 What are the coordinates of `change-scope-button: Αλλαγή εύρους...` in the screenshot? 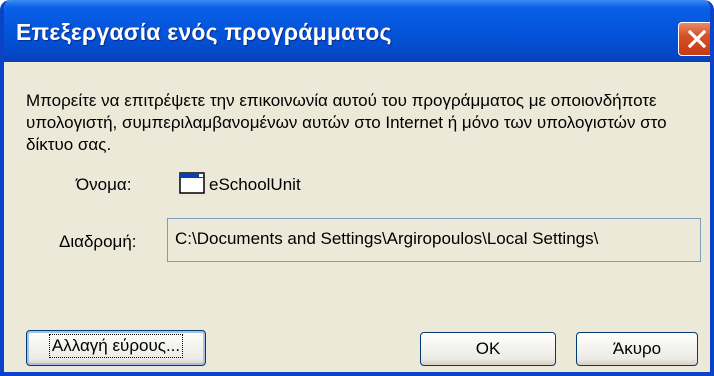 It's located at (116, 348).